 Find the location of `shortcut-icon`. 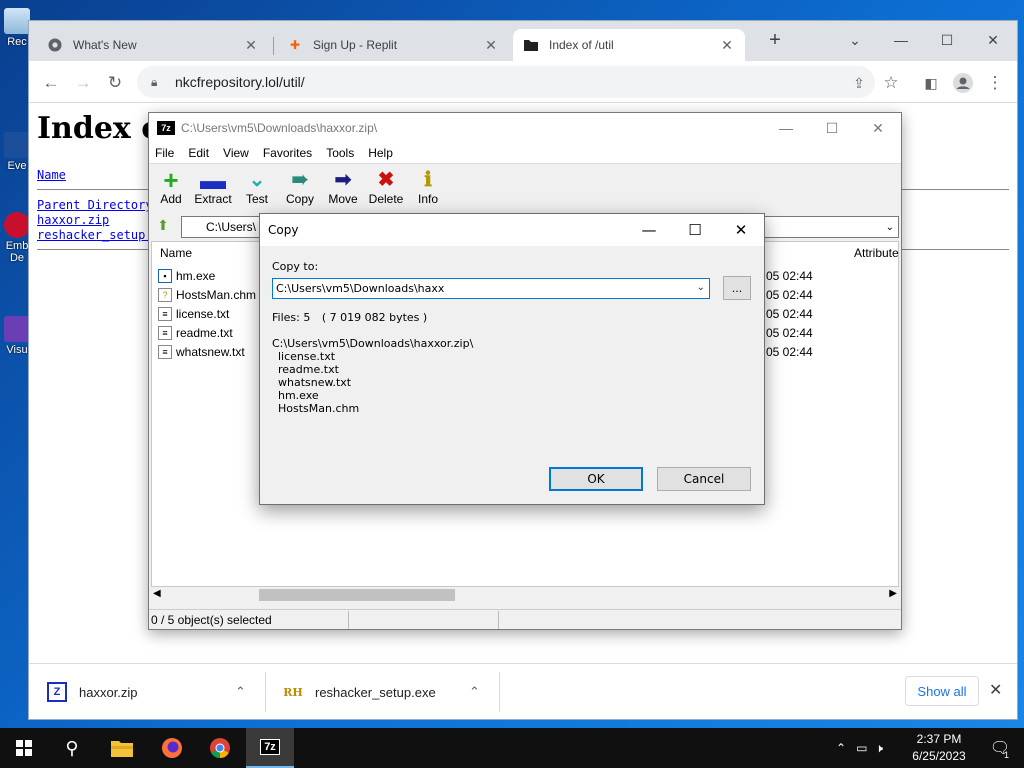

shortcut-icon is located at coordinates (17, 329).